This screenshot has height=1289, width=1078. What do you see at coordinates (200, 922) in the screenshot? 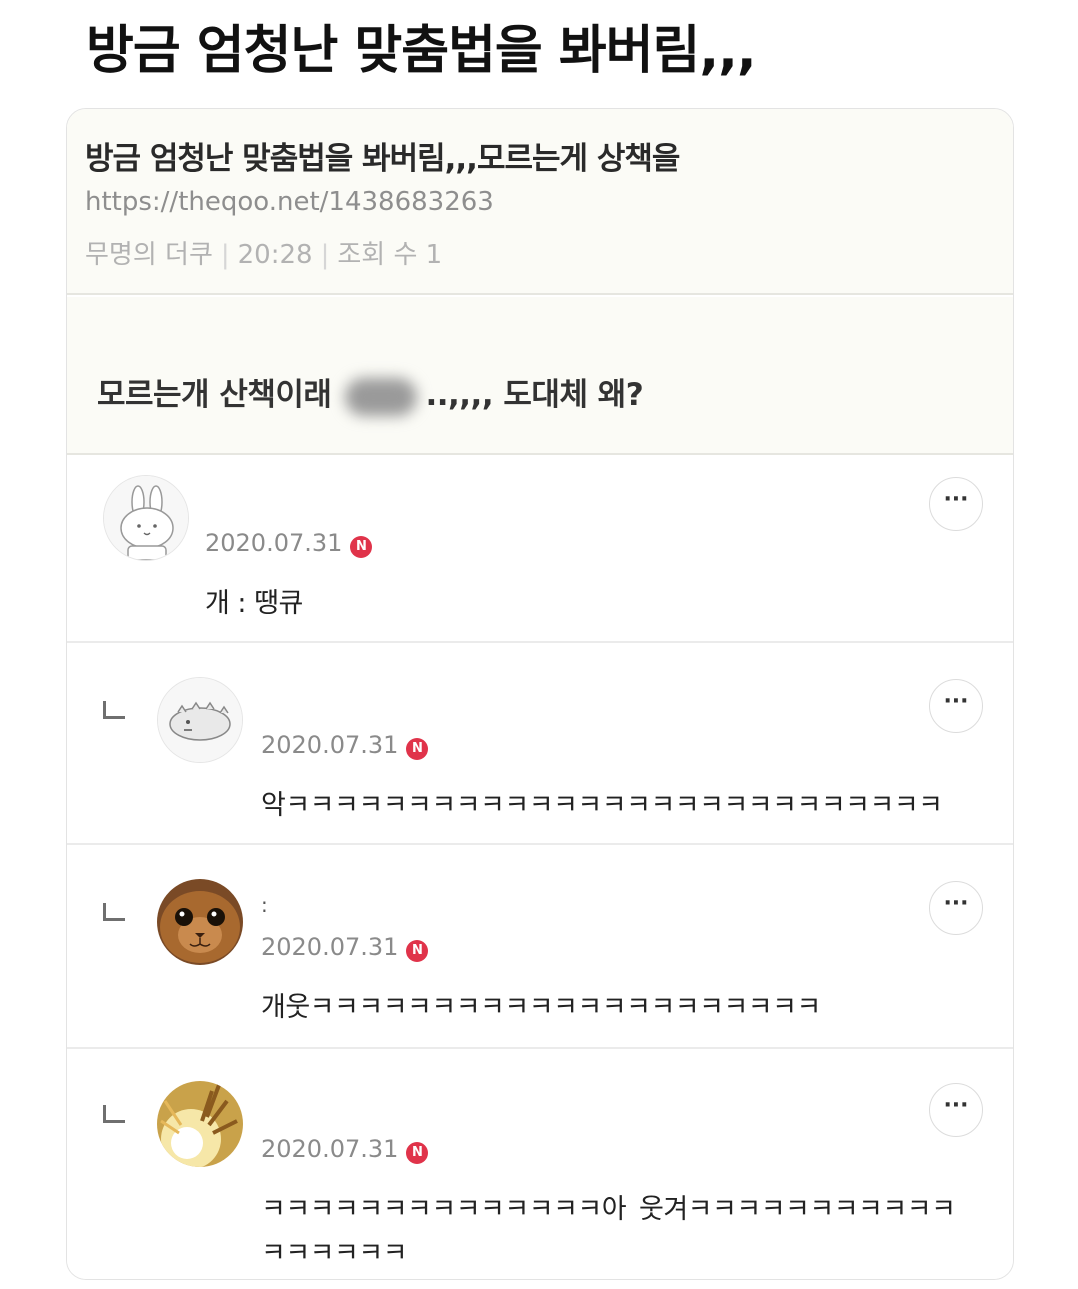
I see `cat-avatar` at bounding box center [200, 922].